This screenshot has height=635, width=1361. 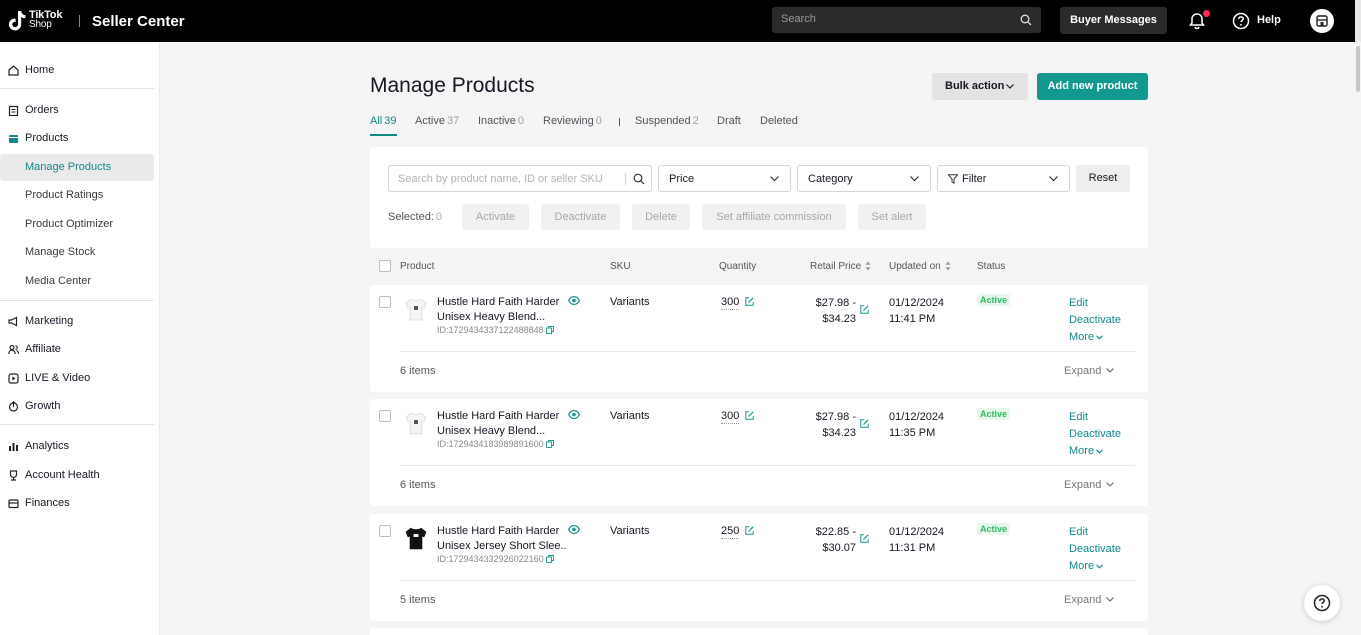 I want to click on sidebar-item-products: Products, so click(x=79, y=138).